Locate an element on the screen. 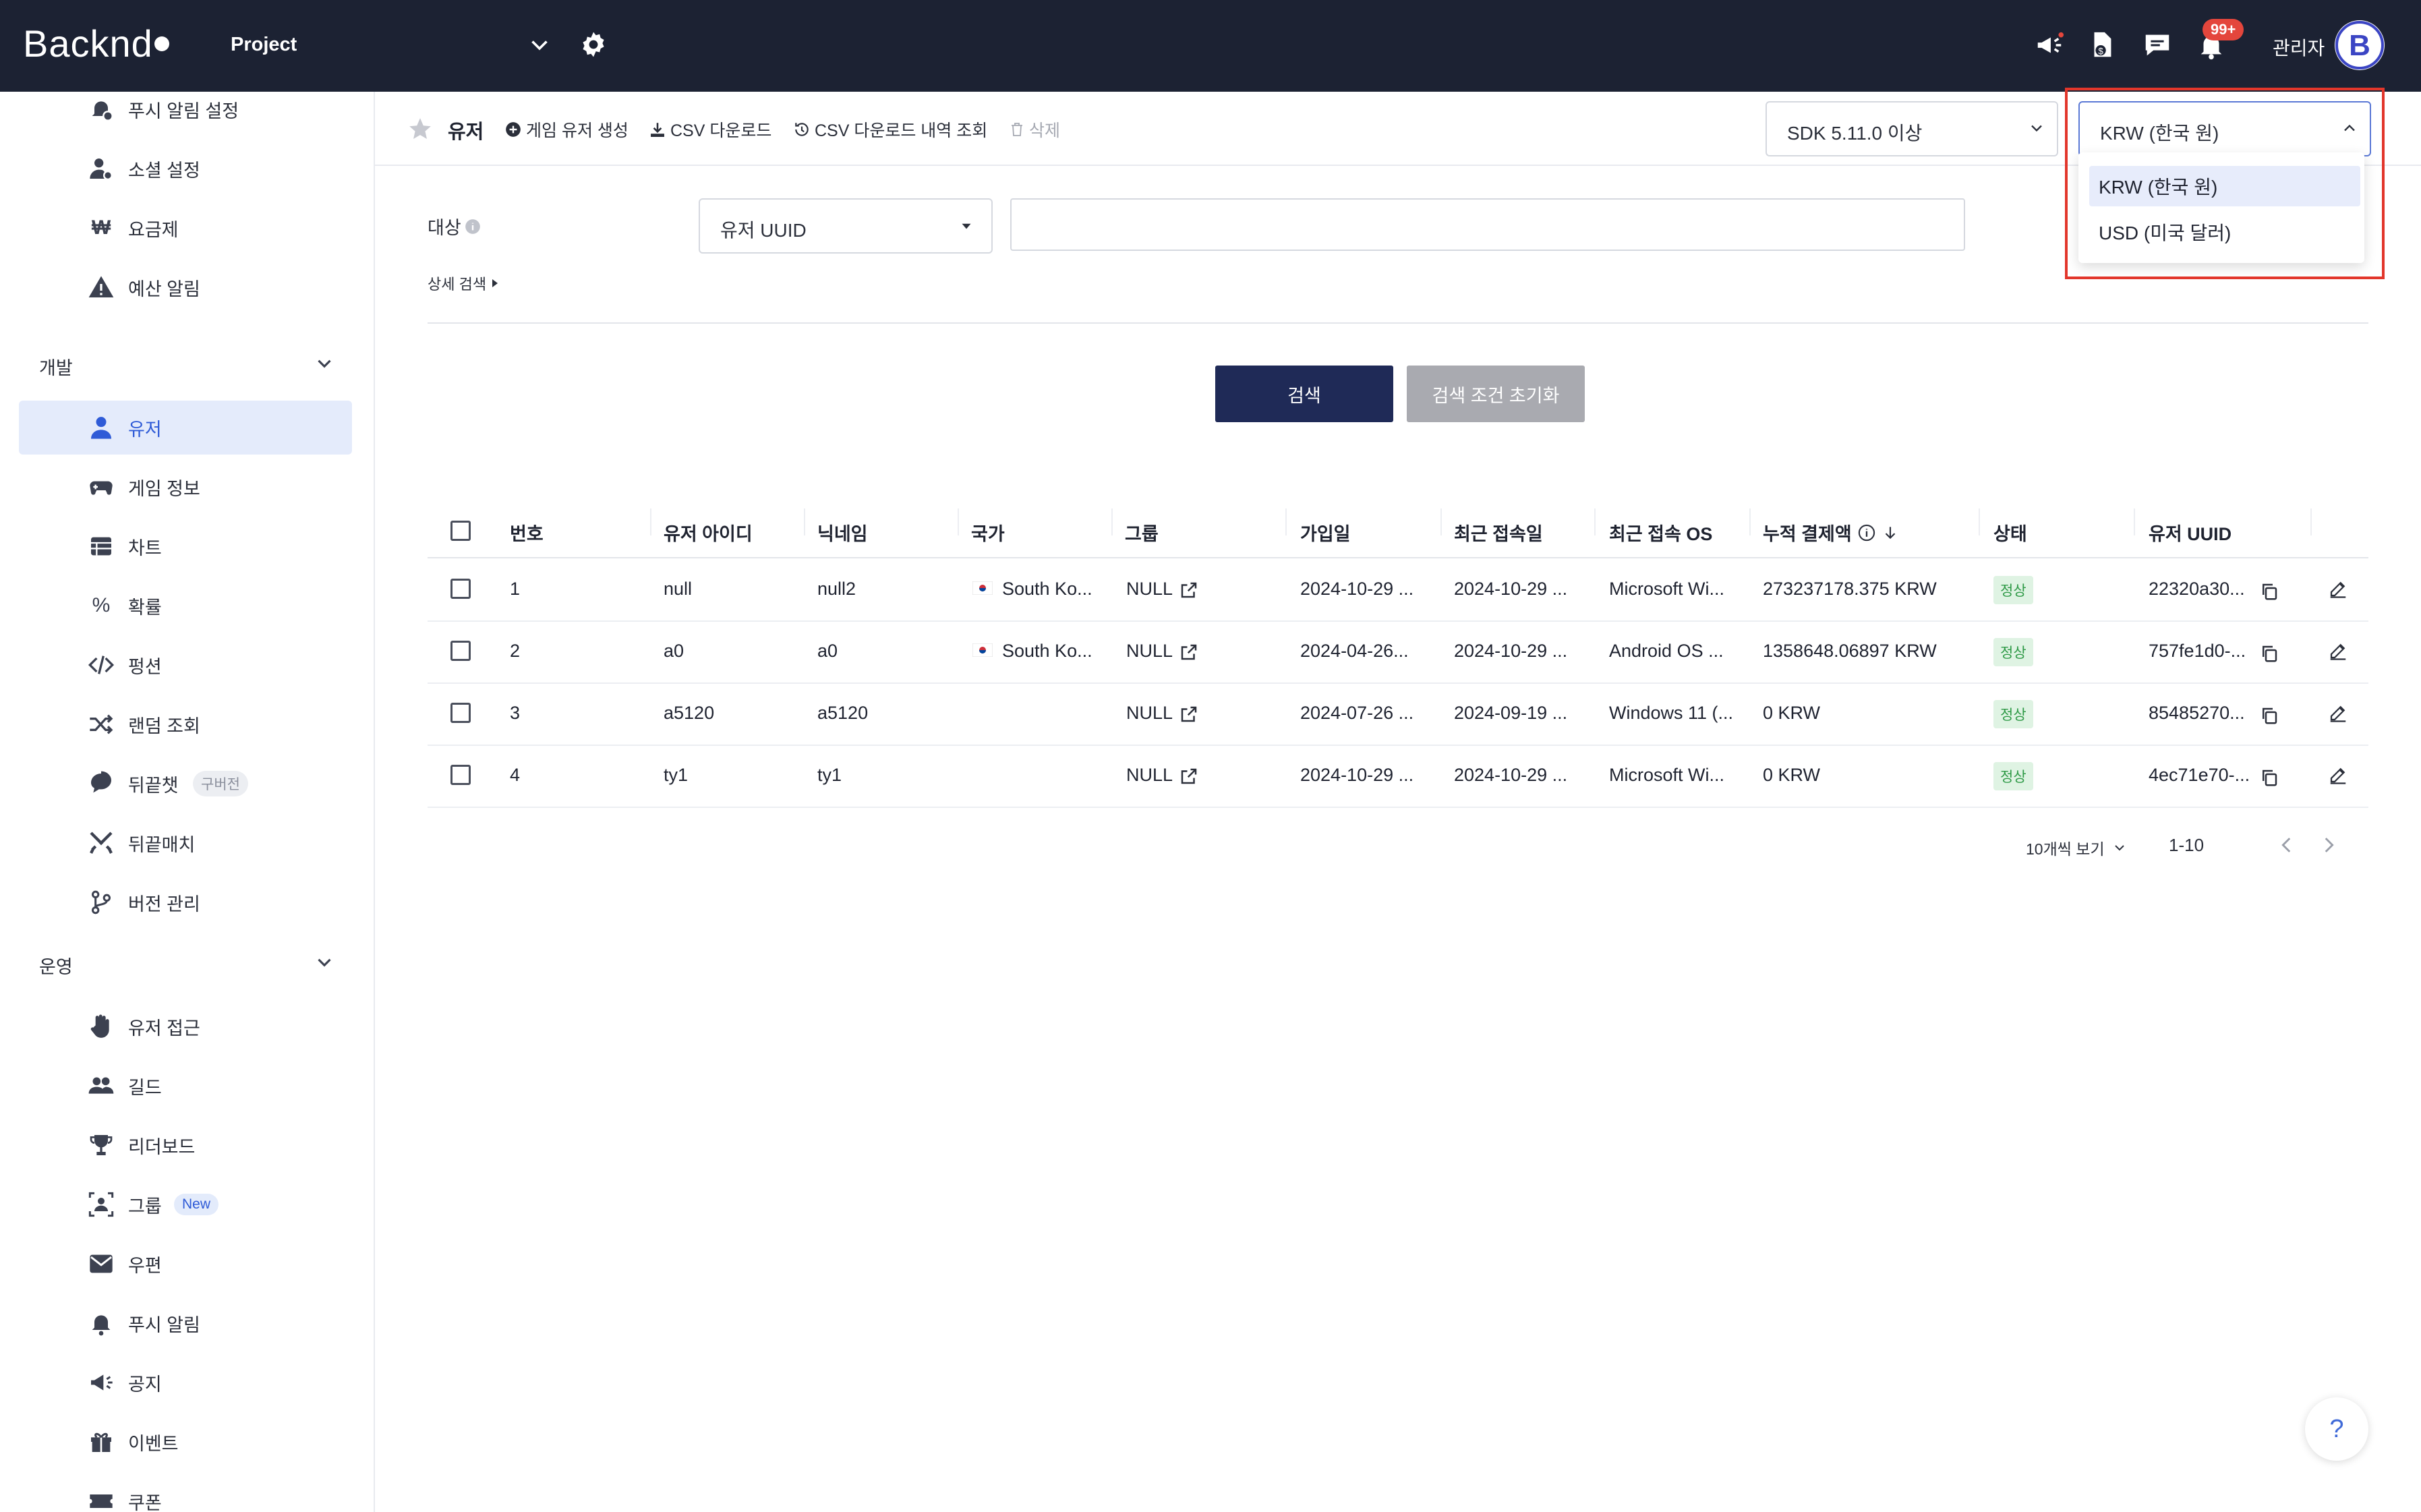 The height and width of the screenshot is (1512, 2421). project-selector-label: Project is located at coordinates (264, 45).